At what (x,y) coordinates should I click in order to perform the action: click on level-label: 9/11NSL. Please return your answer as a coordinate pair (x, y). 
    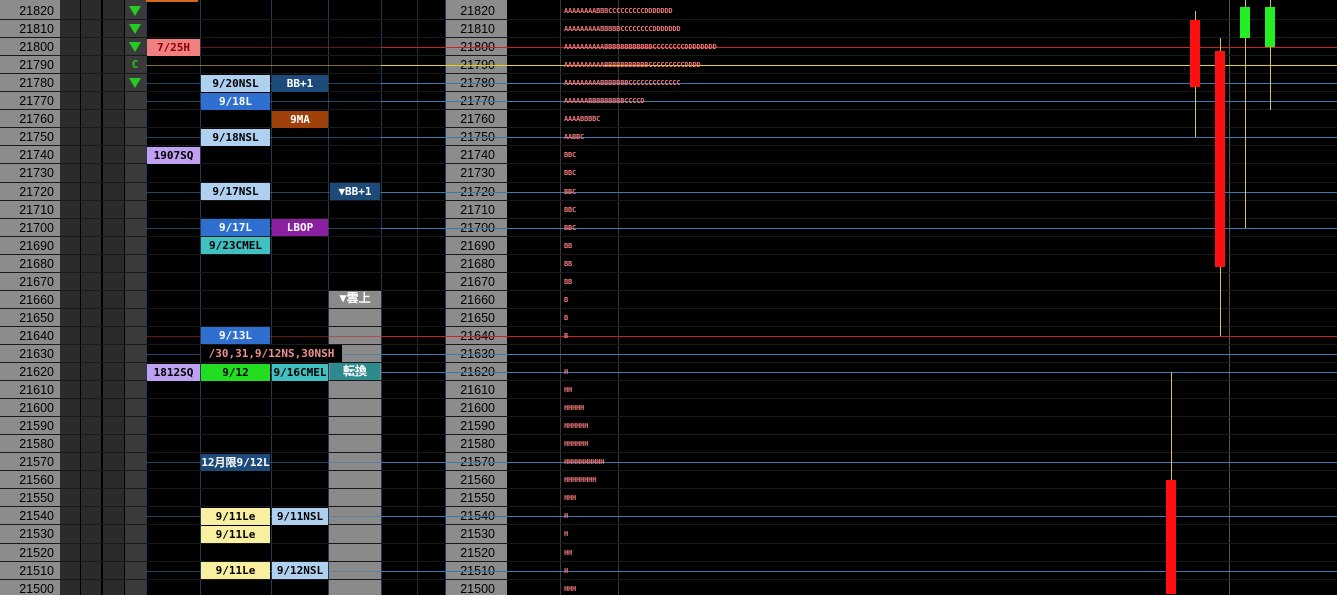
    Looking at the image, I should click on (300, 516).